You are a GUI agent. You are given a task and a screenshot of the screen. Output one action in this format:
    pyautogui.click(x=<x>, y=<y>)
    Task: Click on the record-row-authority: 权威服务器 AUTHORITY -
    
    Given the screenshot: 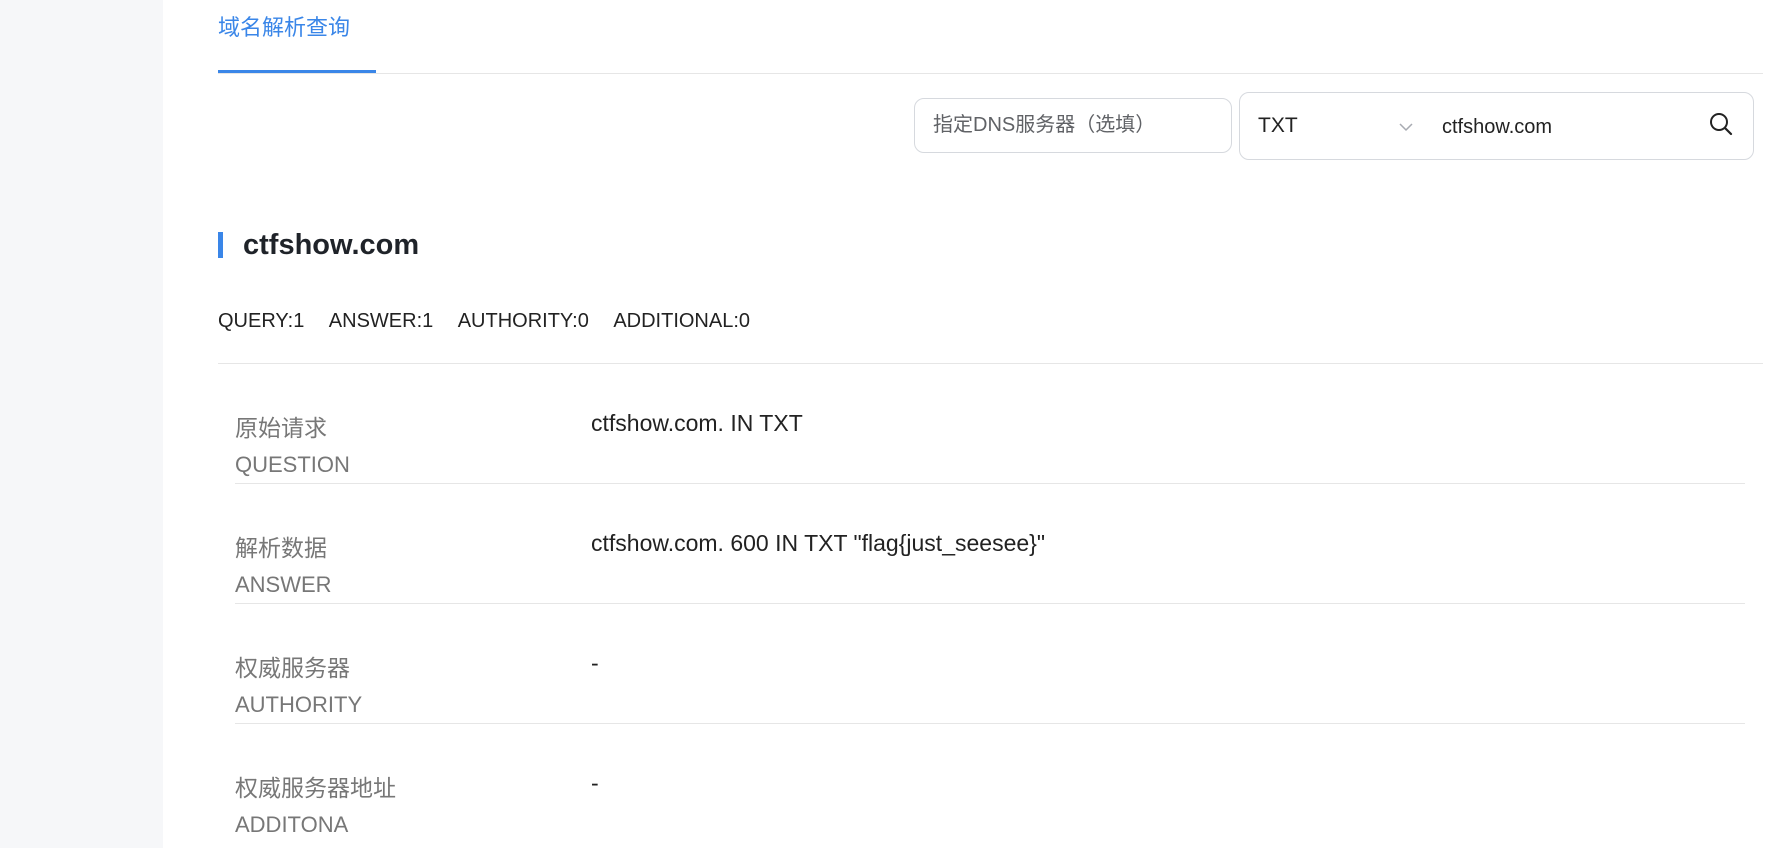 What is the action you would take?
    pyautogui.click(x=990, y=664)
    